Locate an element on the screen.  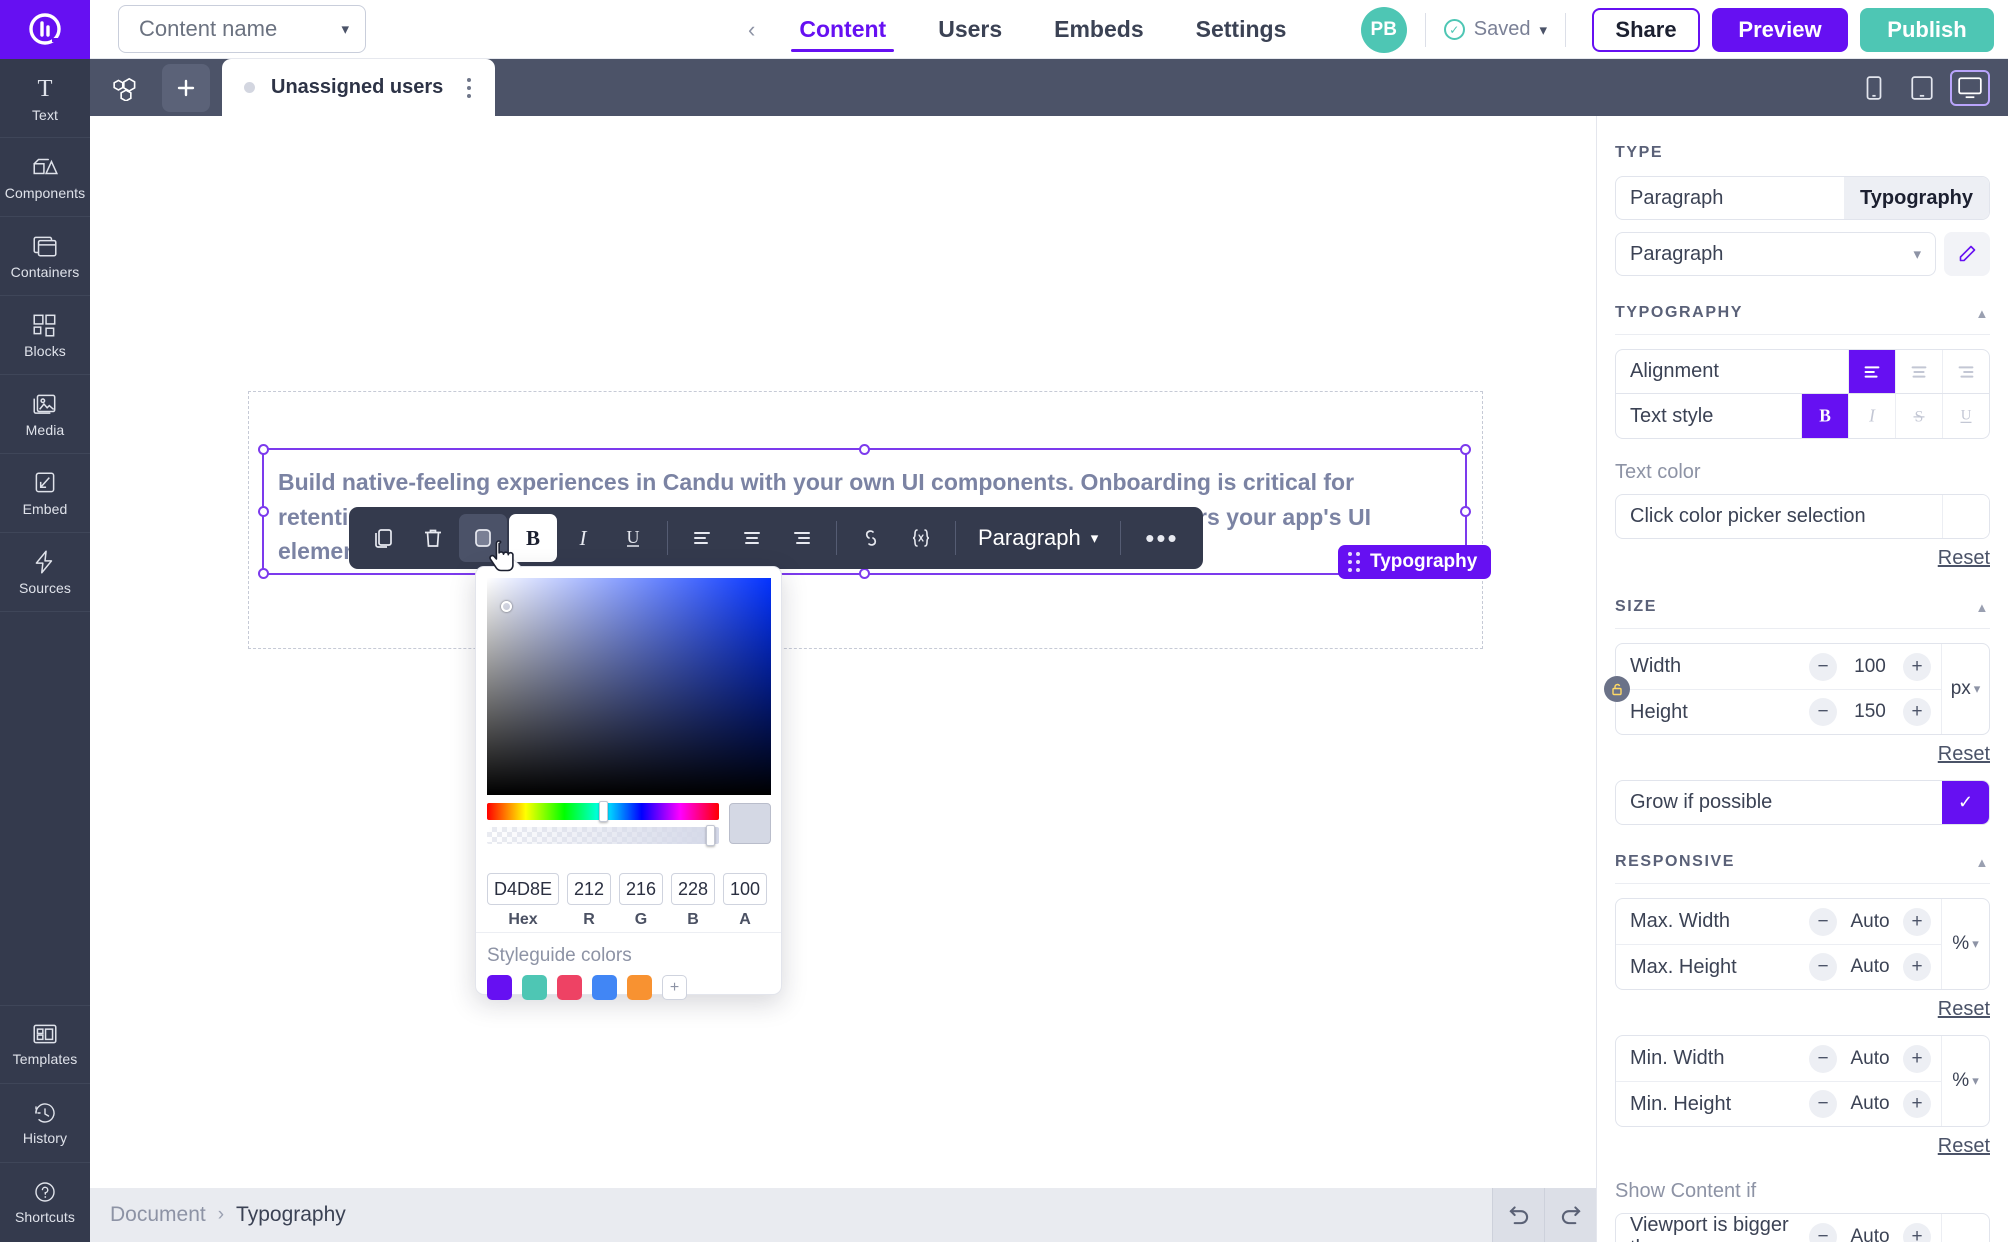
align-right-button is located at coordinates (802, 538).